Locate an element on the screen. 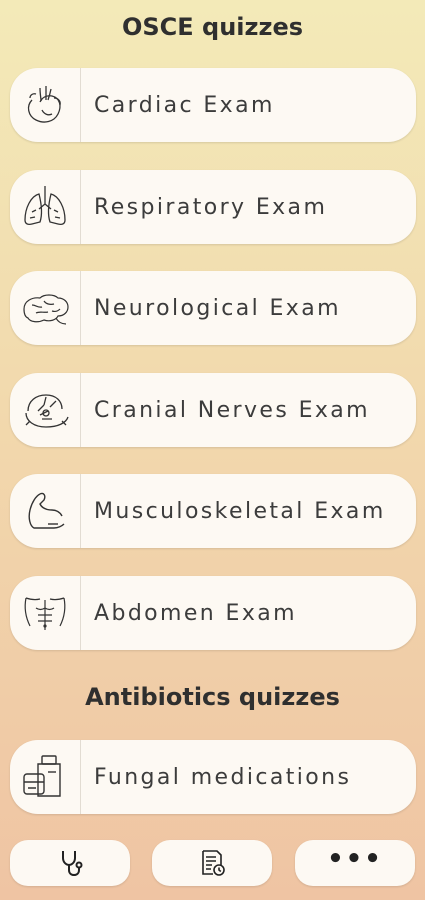 The image size is (425, 900). fungal-medications-label: Fungal medications is located at coordinates (223, 777).